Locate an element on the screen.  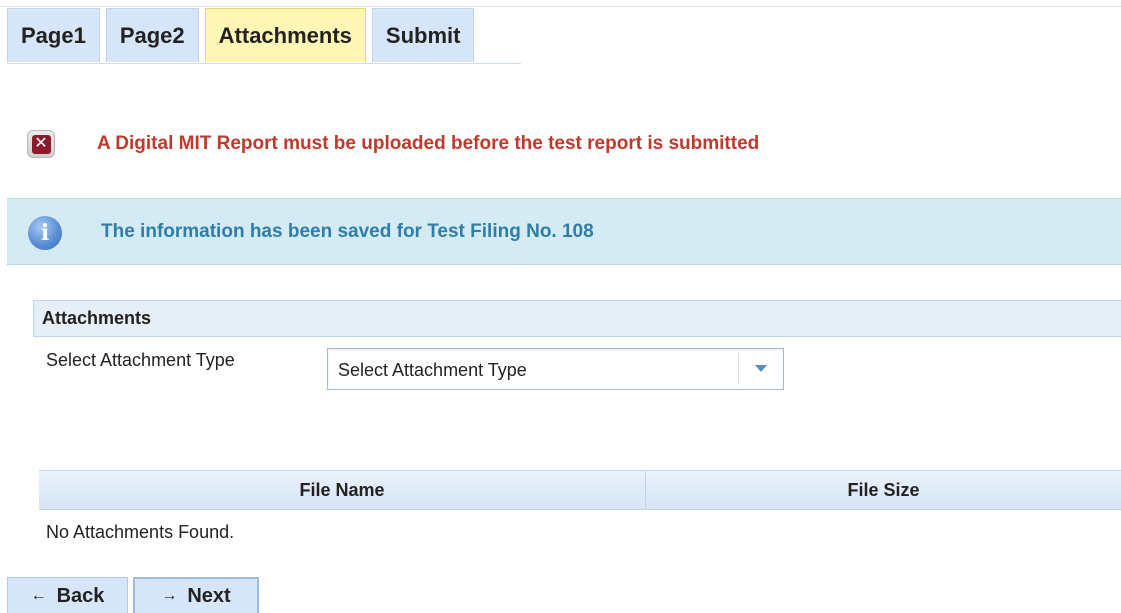
tab-bar: Page1 Page2 Attachments Submit is located at coordinates (243, 36).